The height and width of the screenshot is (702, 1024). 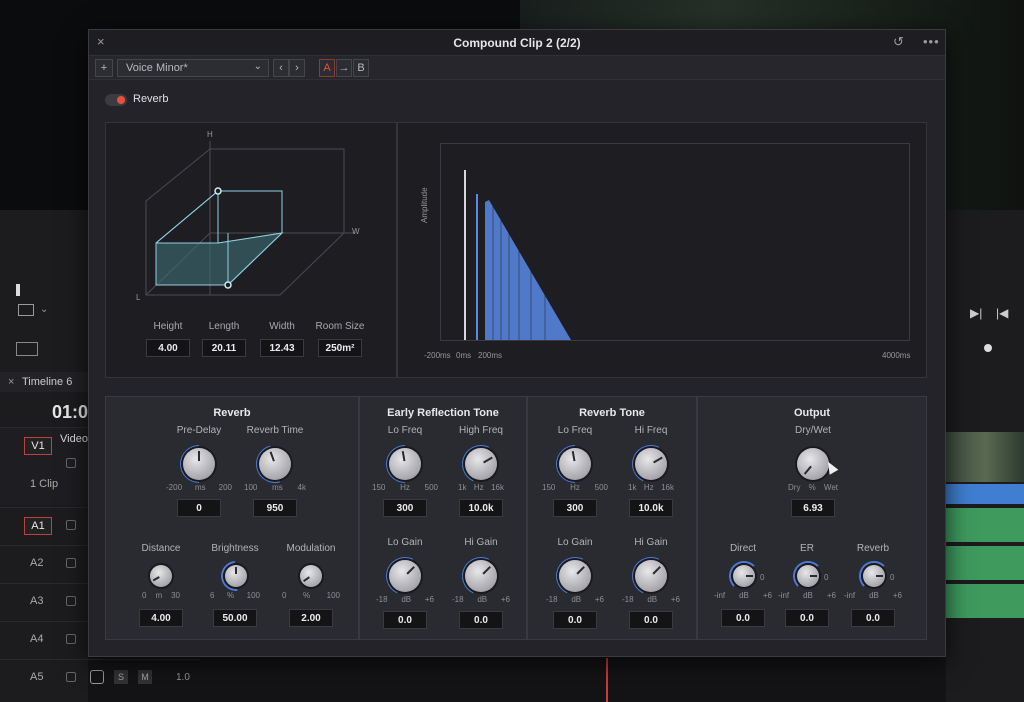 I want to click on axis-l-label: L, so click(x=138, y=297).